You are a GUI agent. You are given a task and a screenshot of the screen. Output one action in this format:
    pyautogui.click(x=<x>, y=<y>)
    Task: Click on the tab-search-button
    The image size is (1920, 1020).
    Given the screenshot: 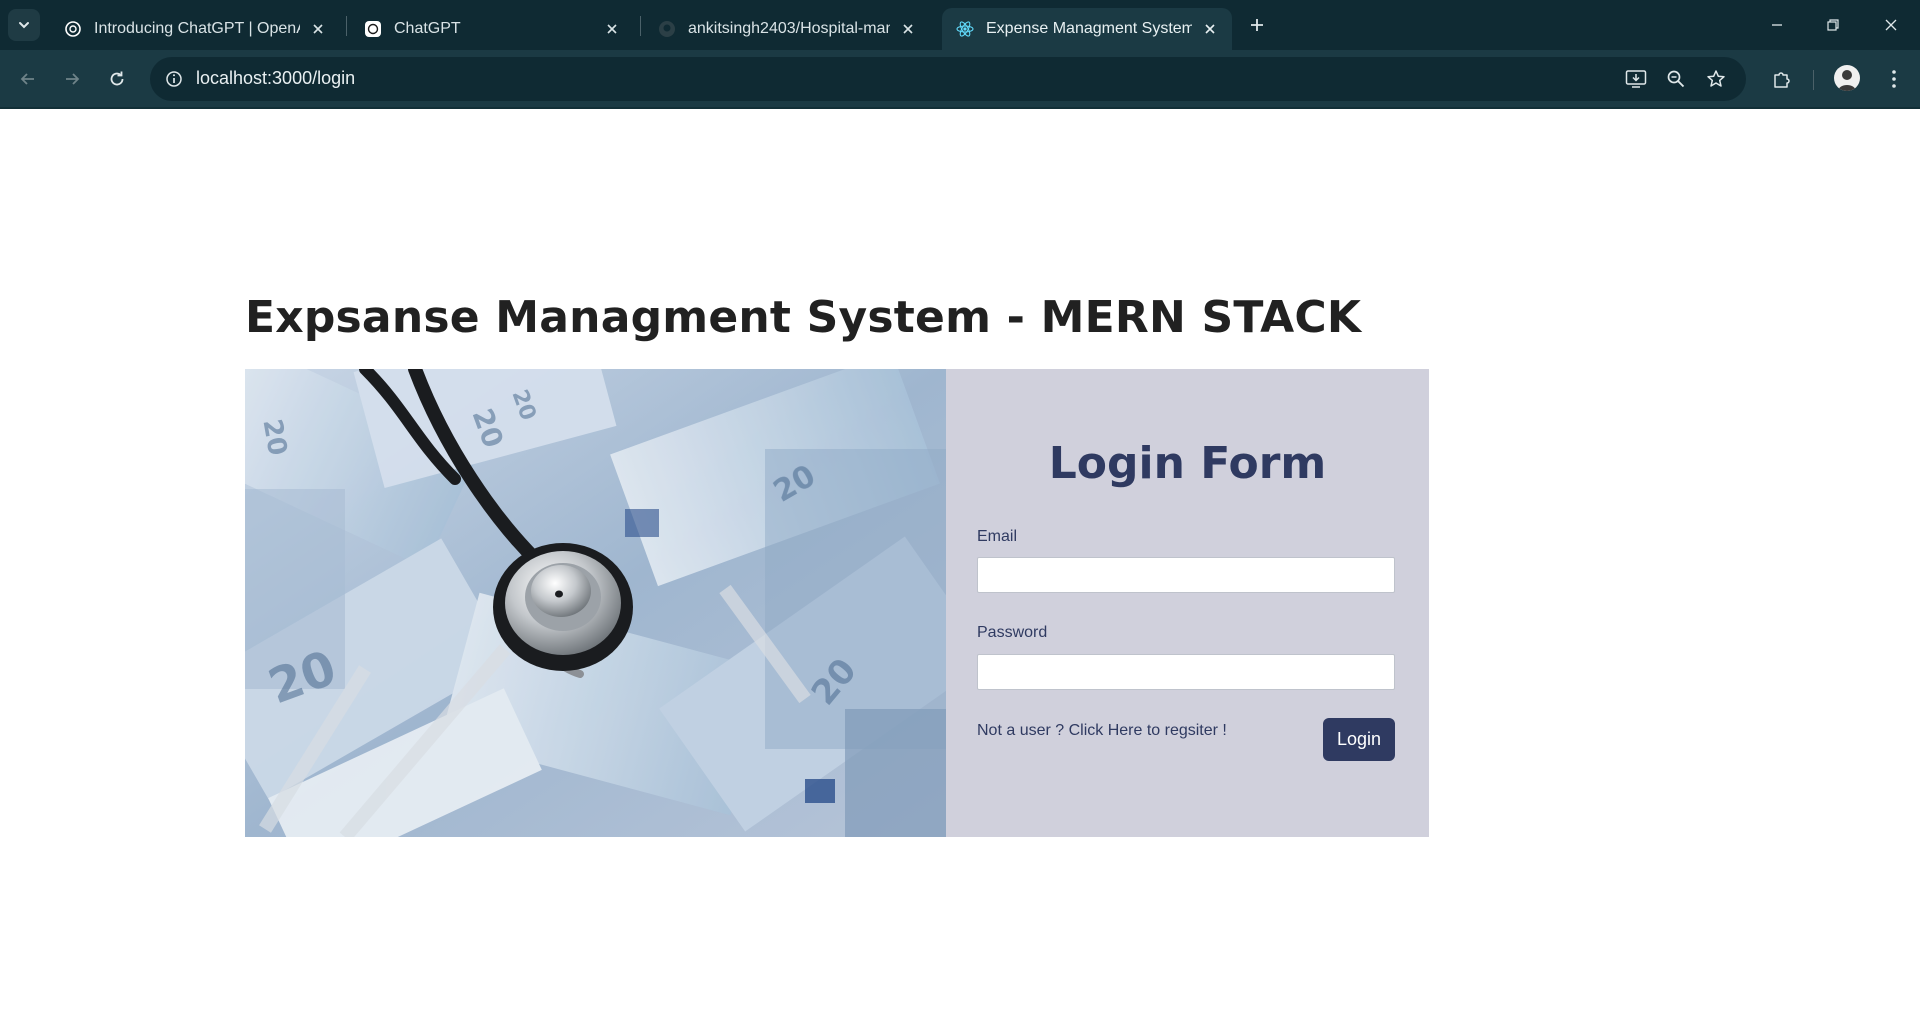 What is the action you would take?
    pyautogui.click(x=24, y=25)
    